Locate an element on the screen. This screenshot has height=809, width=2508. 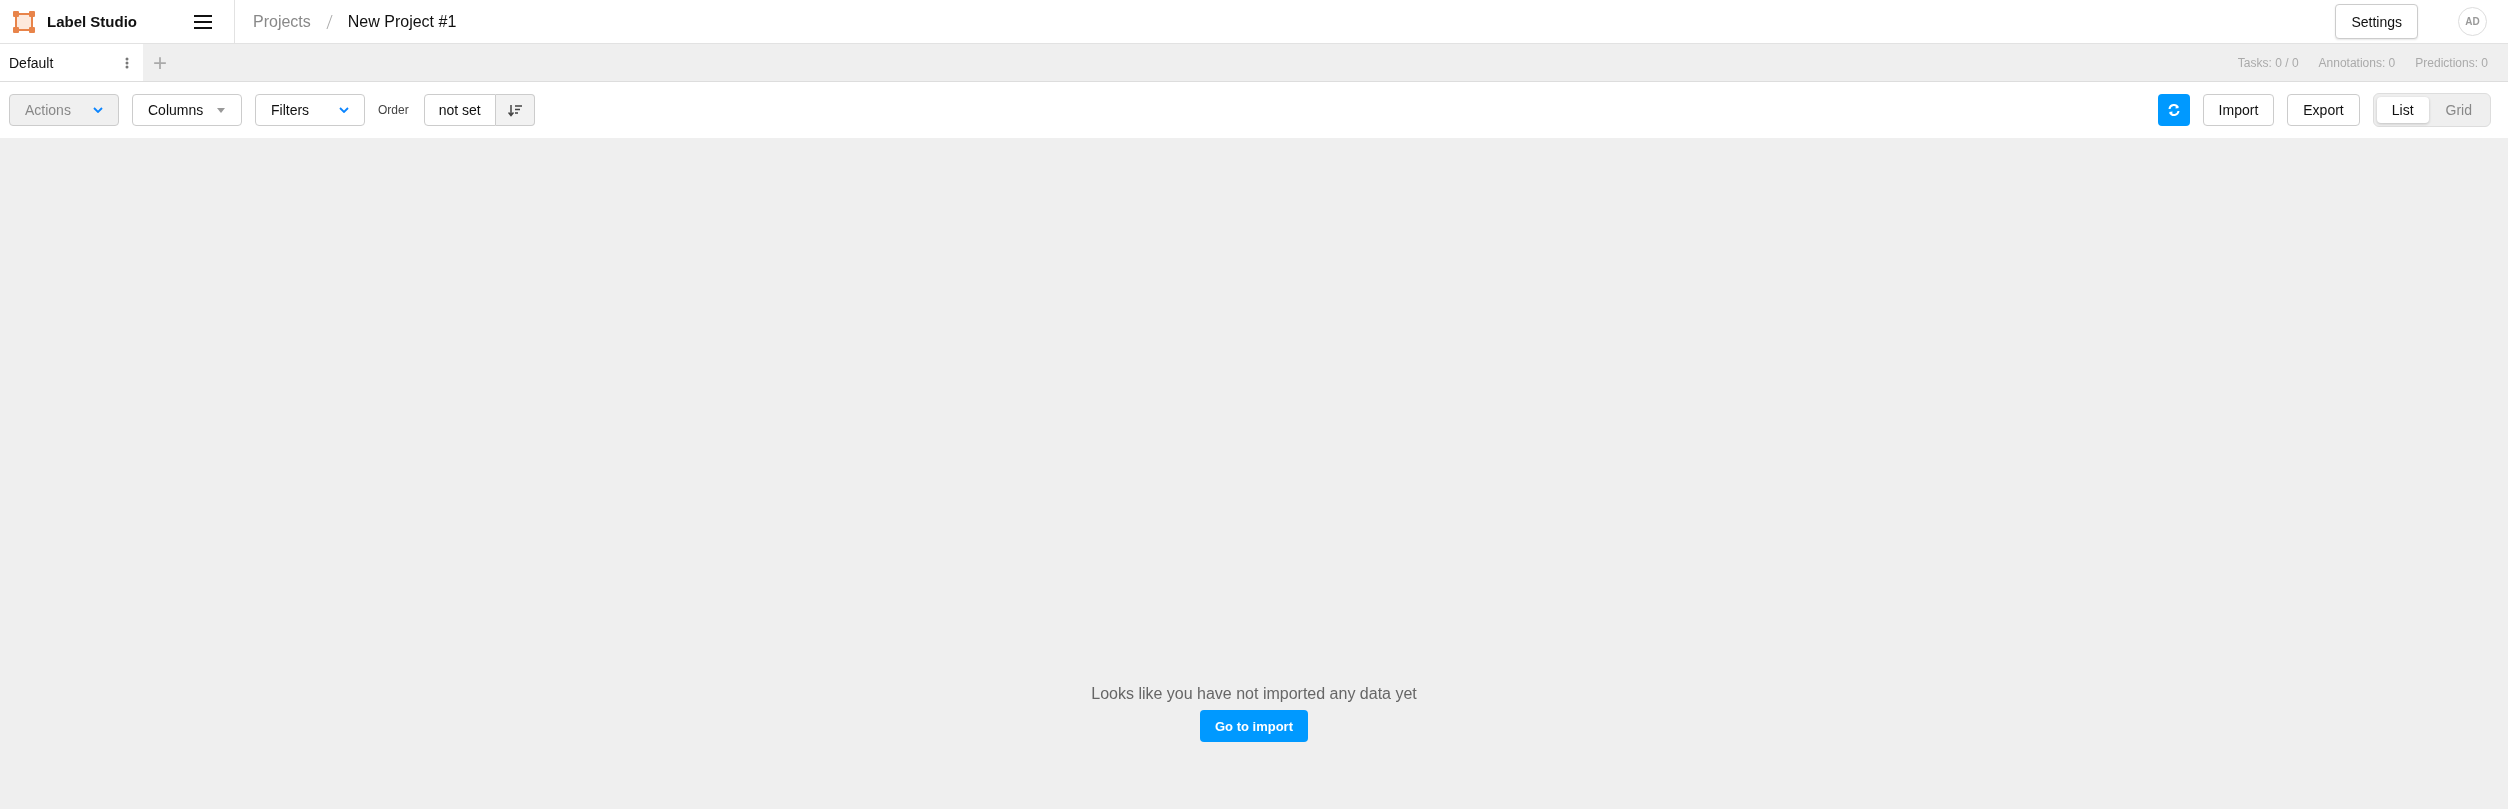
stat-label: Annotations: 0 is located at coordinates (2357, 62).